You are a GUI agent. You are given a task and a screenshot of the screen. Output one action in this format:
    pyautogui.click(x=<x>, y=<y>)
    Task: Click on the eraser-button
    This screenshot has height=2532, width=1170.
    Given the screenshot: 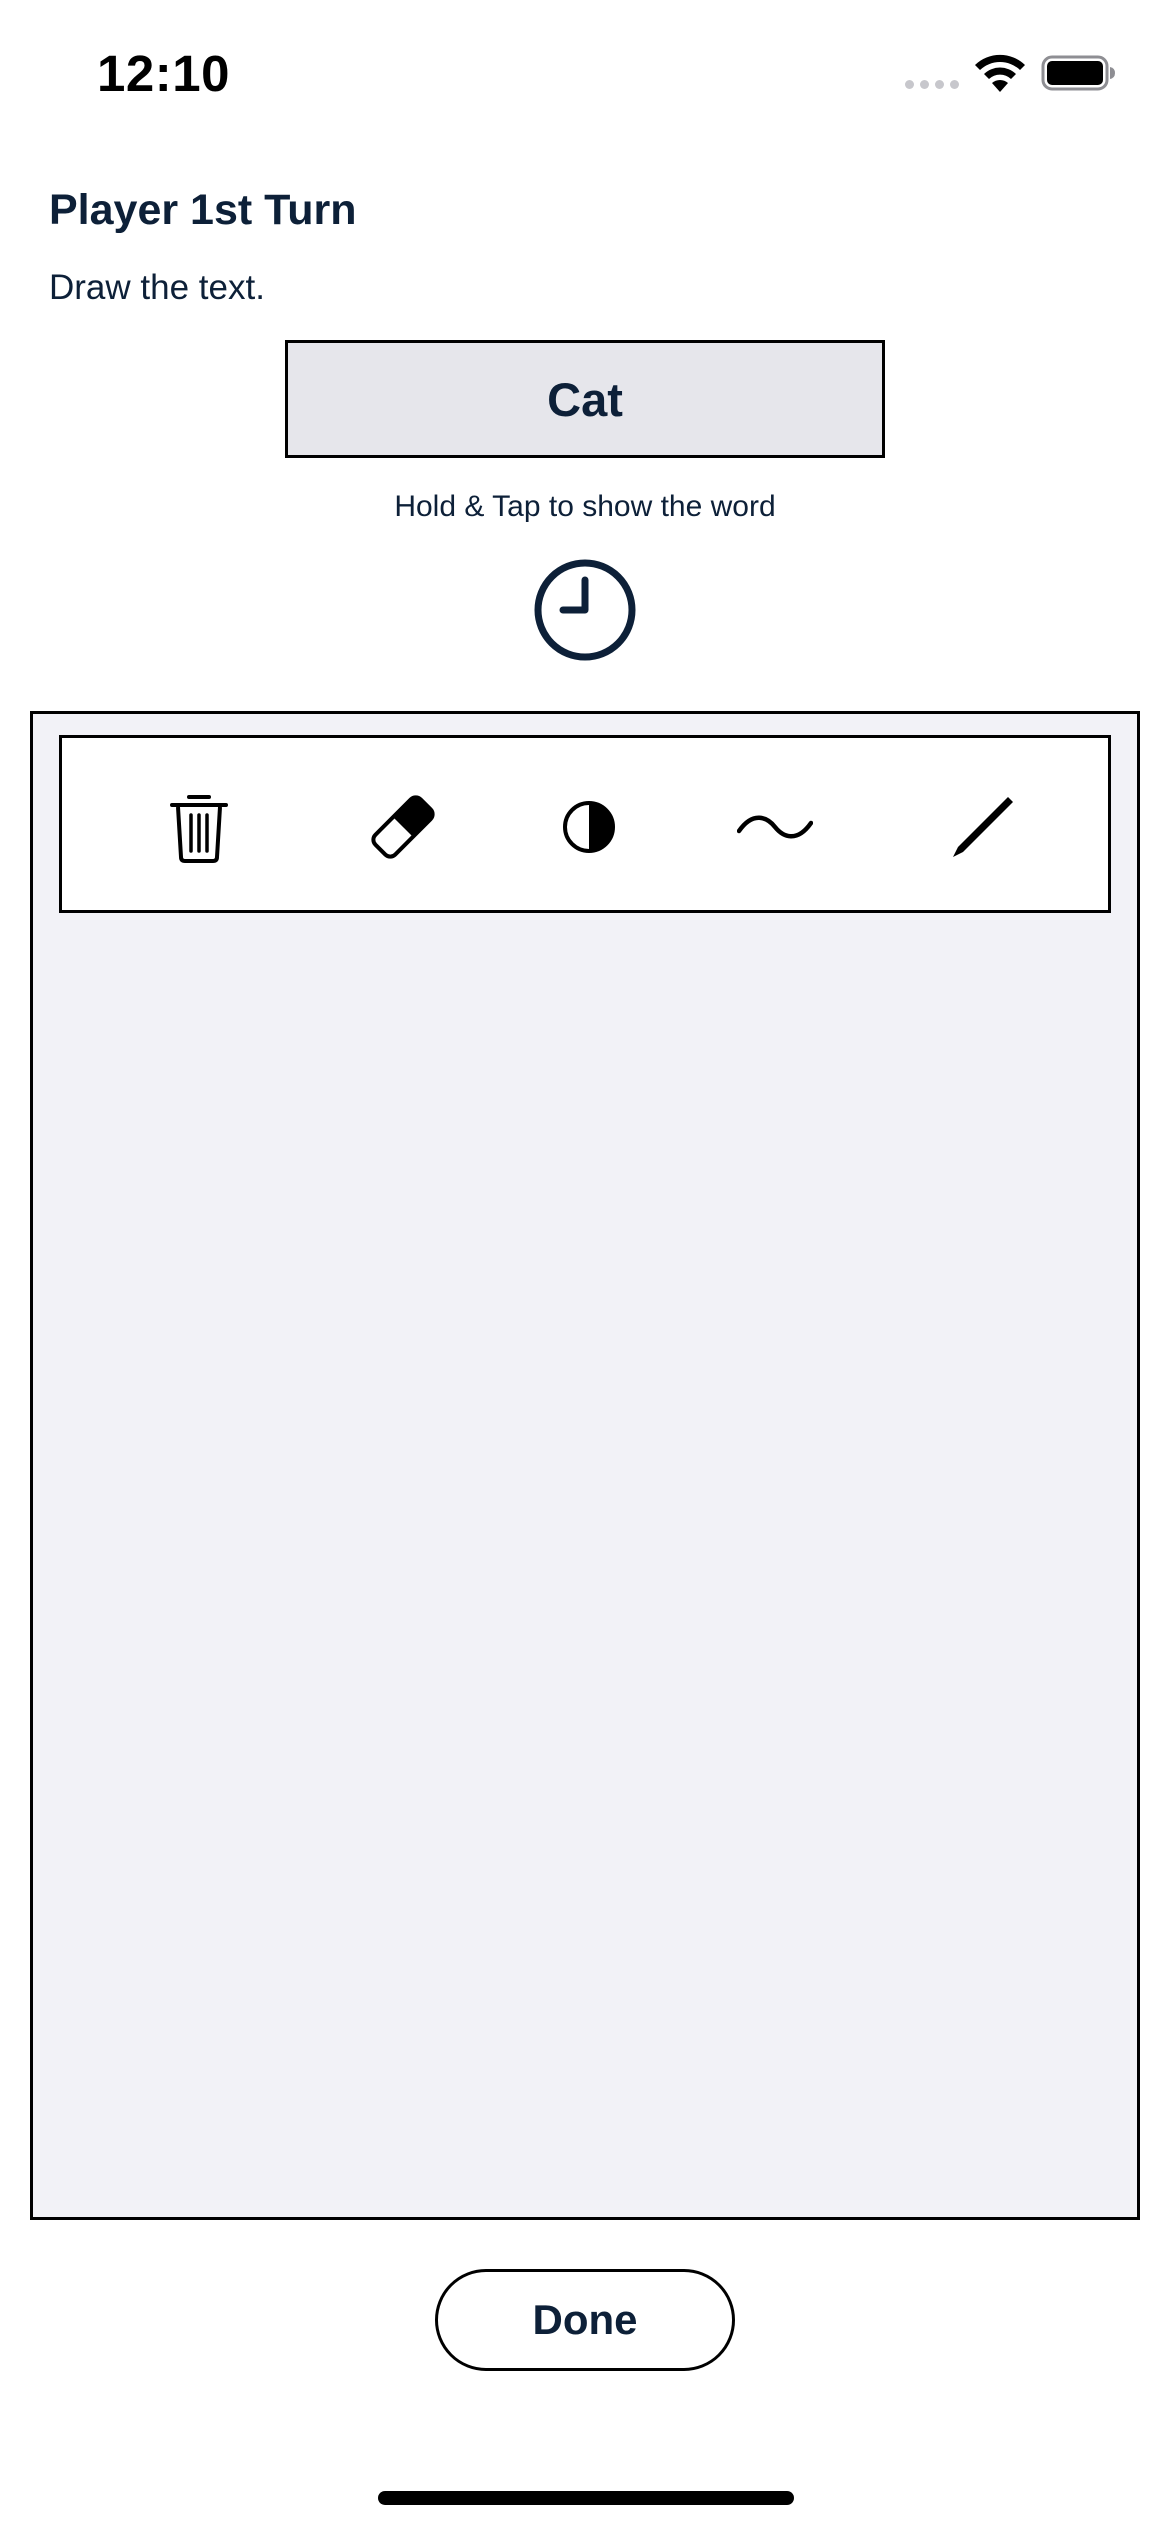 What is the action you would take?
    pyautogui.click(x=403, y=827)
    